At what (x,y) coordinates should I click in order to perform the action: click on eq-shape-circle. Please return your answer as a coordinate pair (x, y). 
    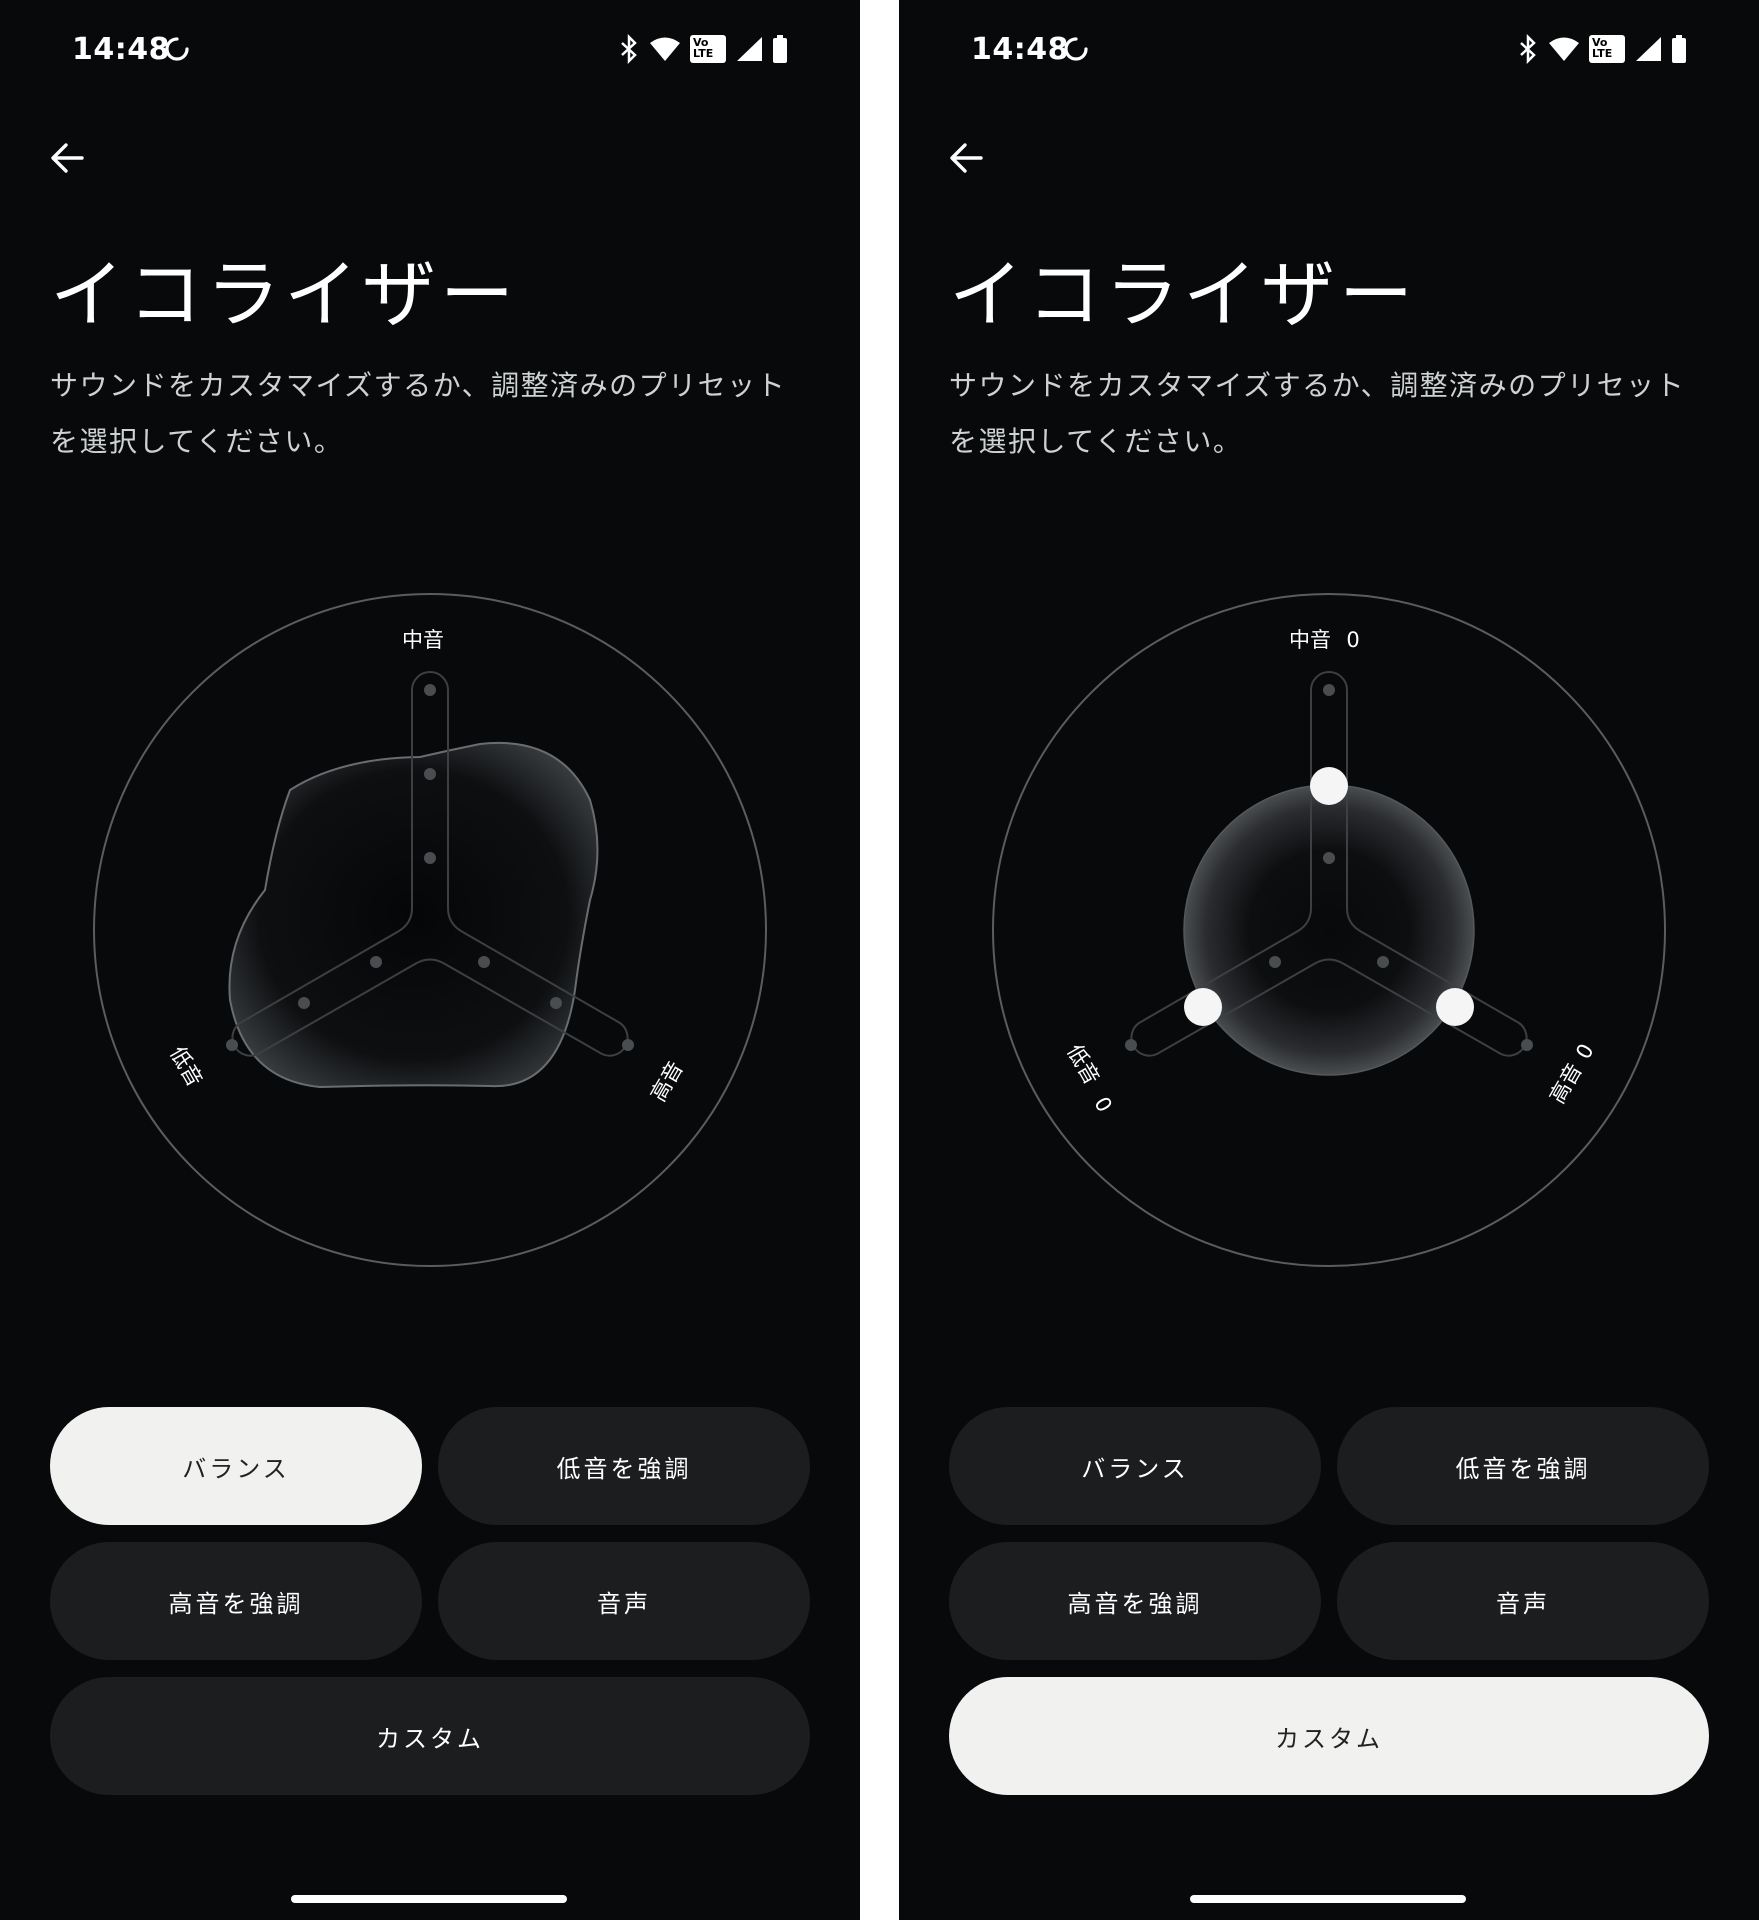
    Looking at the image, I should click on (1329, 930).